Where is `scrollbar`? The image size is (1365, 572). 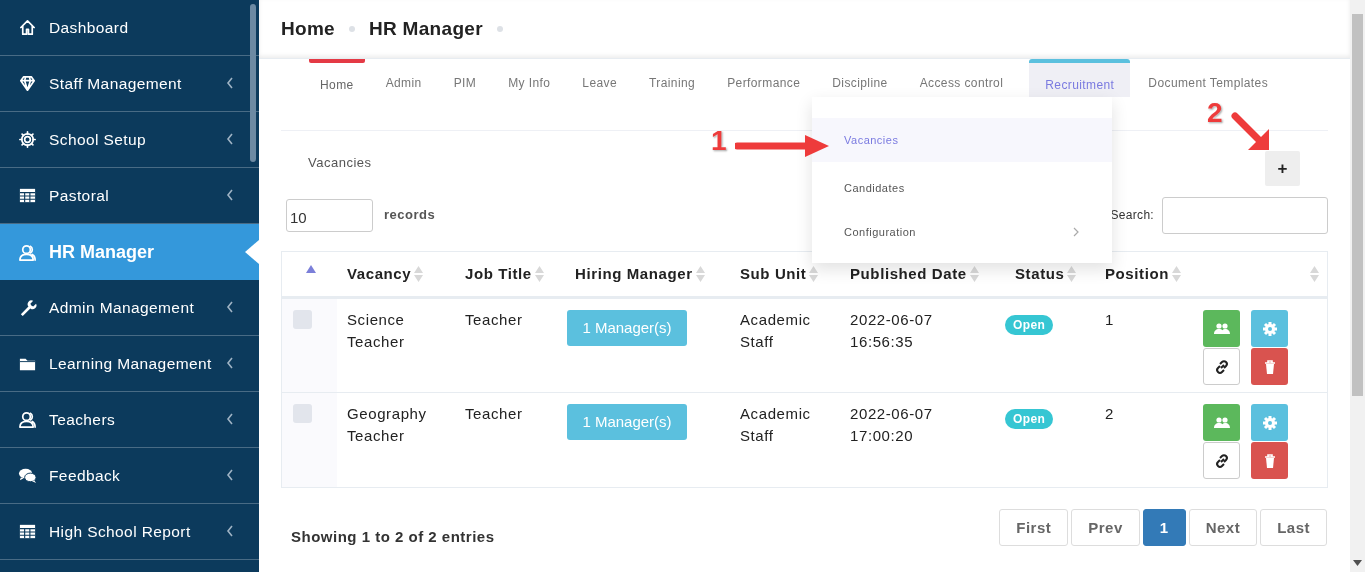 scrollbar is located at coordinates (1357, 286).